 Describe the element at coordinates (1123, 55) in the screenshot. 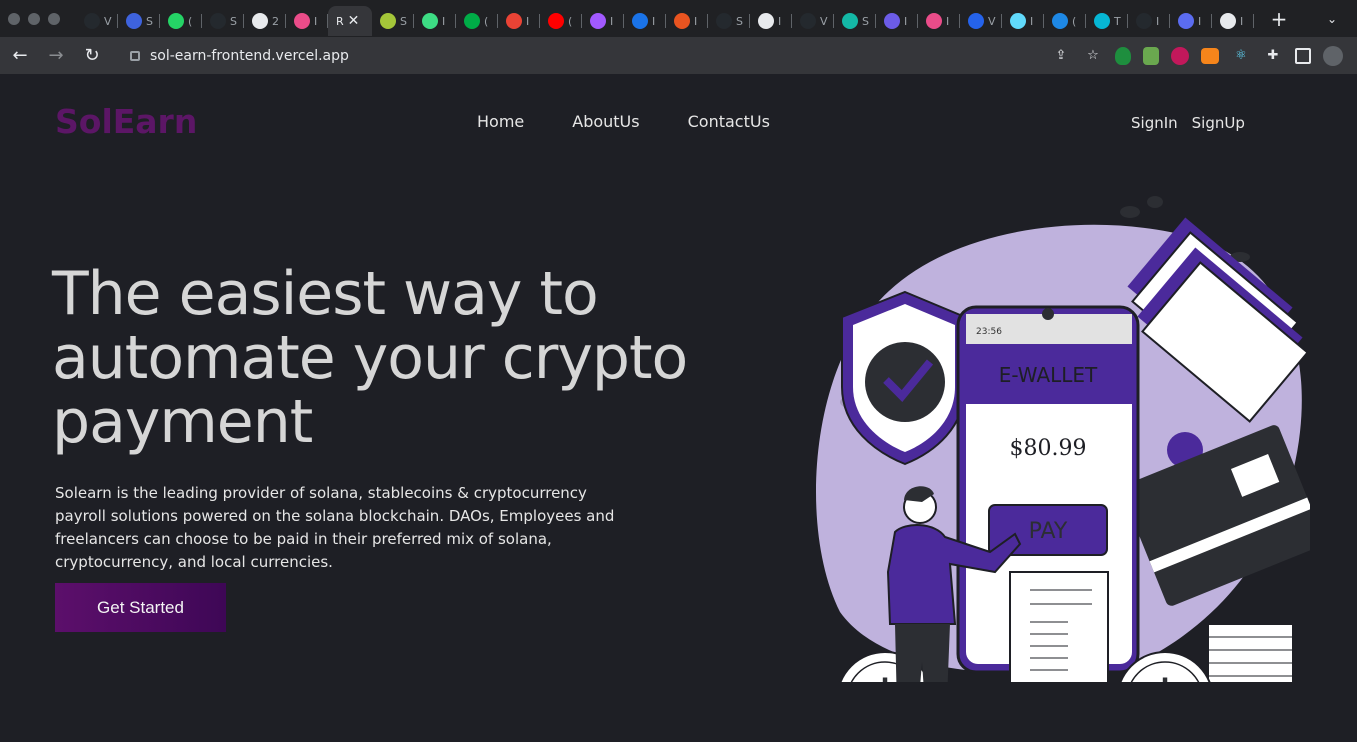

I see `adguard-extension-icon` at that location.